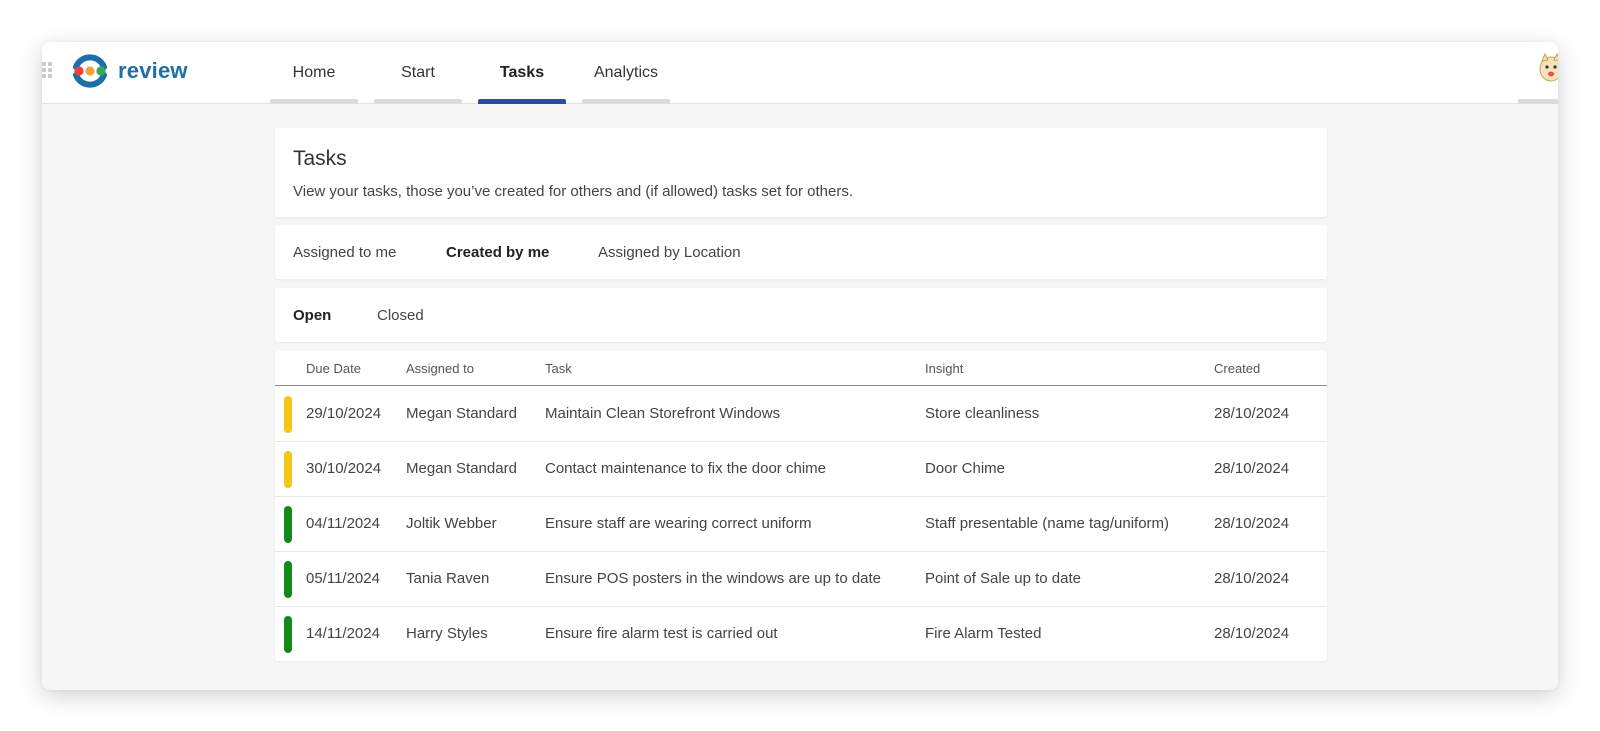 The height and width of the screenshot is (731, 1600). What do you see at coordinates (522, 101) in the screenshot?
I see `tab-indicator-active` at bounding box center [522, 101].